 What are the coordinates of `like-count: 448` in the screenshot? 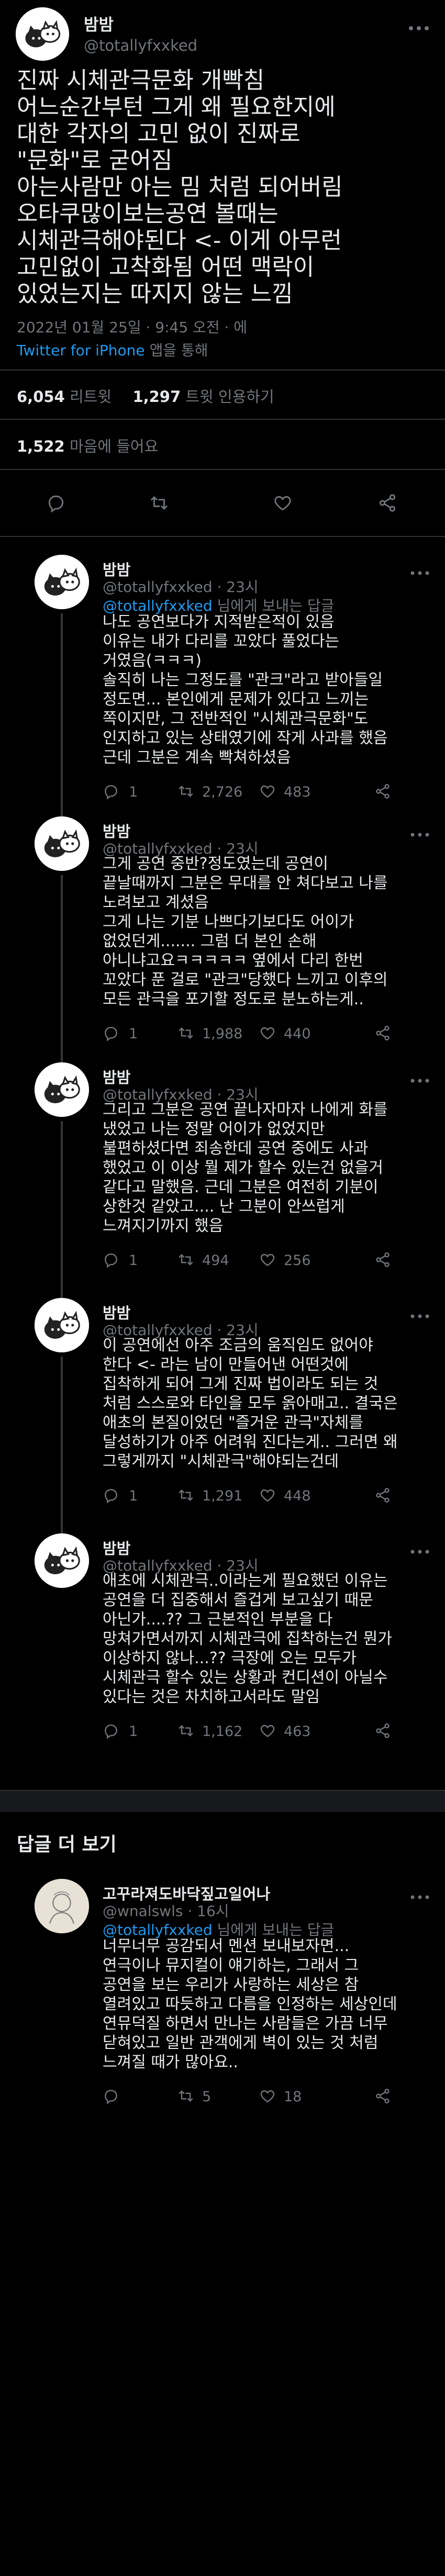 It's located at (298, 1496).